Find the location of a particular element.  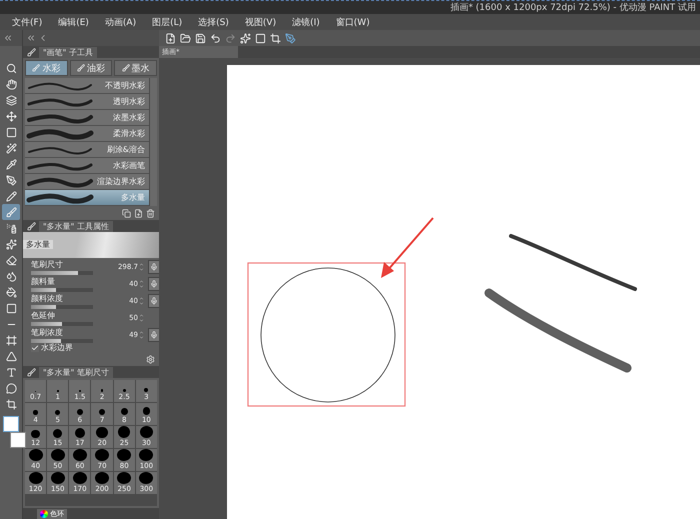

menu-item: 滤镜(I) is located at coordinates (306, 22).